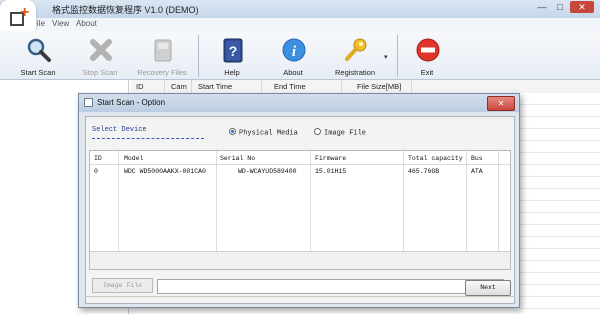 The image size is (600, 314). I want to click on image-file-label: Image File, so click(345, 133).